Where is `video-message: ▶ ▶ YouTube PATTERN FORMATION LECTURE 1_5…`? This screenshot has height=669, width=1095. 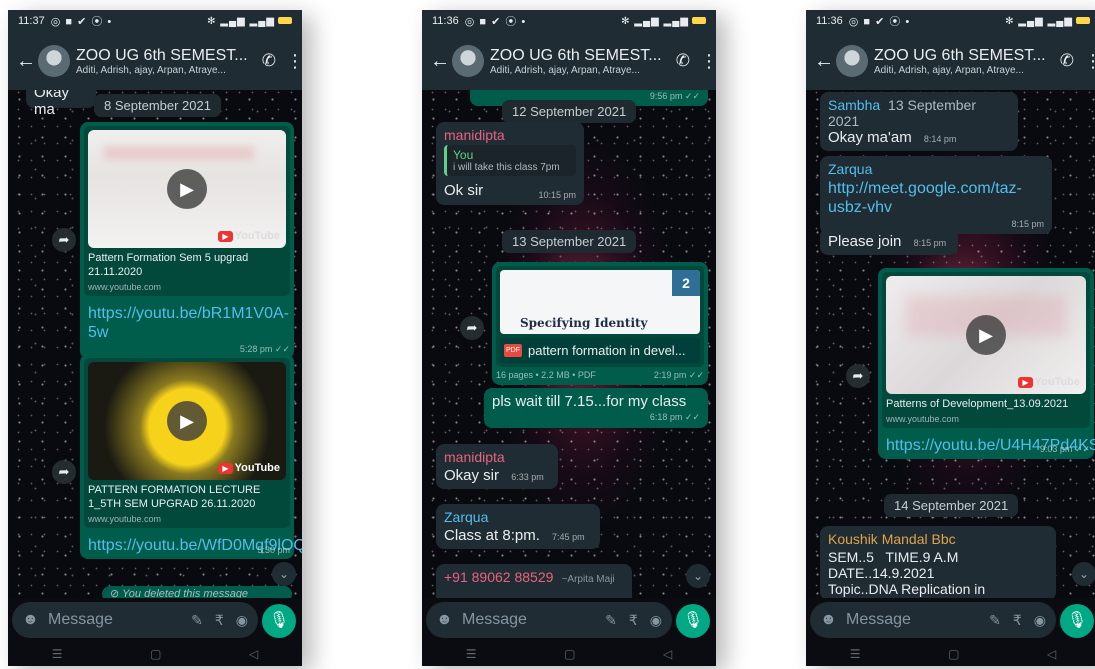 video-message: ▶ ▶ YouTube PATTERN FORMATION LECTURE 1_5… is located at coordinates (191, 456).